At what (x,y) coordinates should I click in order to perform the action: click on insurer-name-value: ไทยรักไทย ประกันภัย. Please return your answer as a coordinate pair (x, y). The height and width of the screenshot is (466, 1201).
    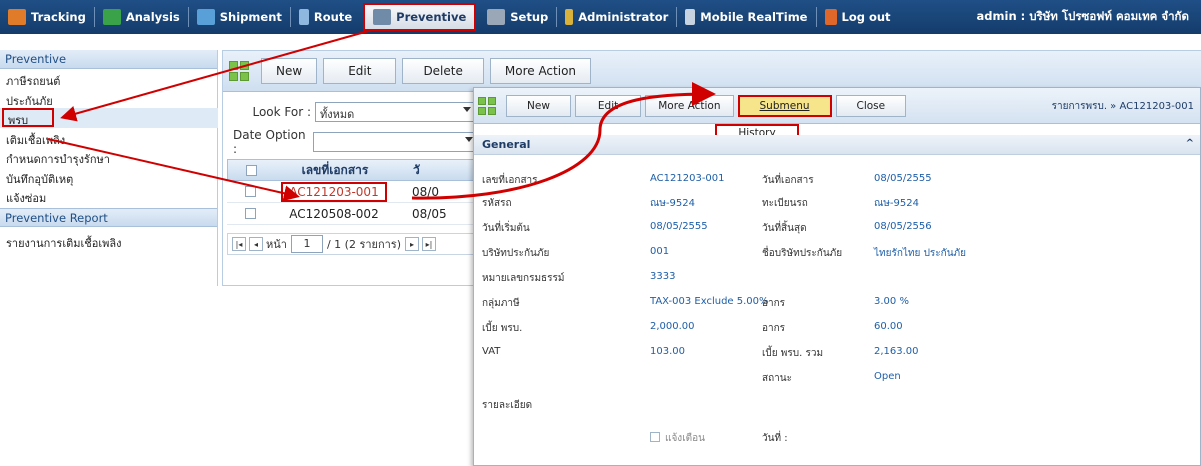
    Looking at the image, I should click on (920, 253).